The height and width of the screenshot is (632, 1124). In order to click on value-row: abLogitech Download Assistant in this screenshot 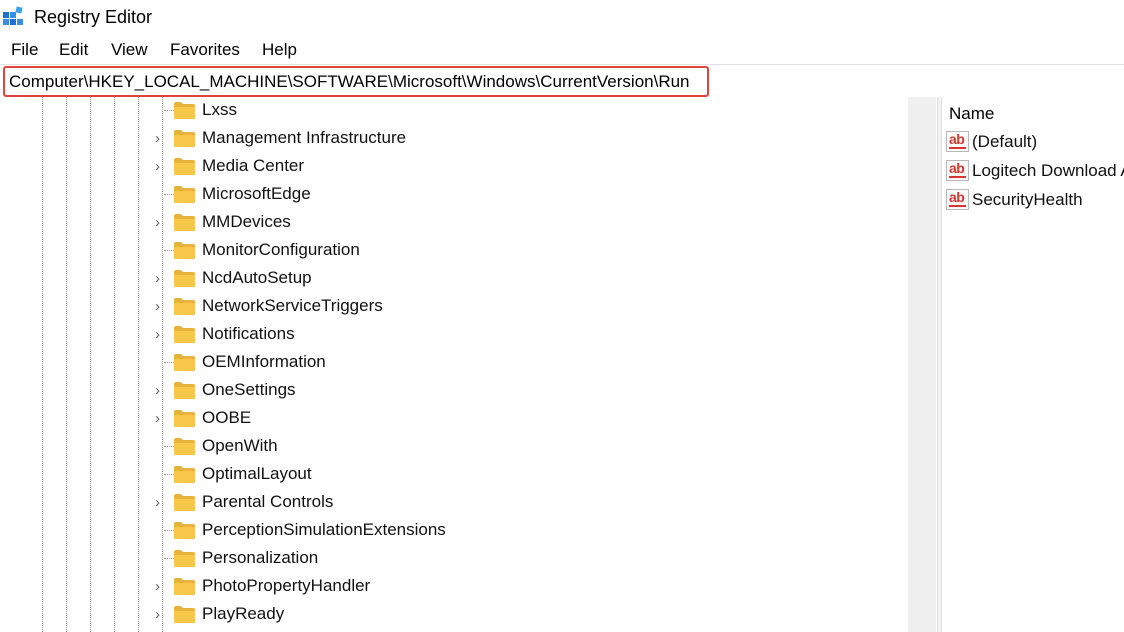, I will do `click(1035, 172)`.